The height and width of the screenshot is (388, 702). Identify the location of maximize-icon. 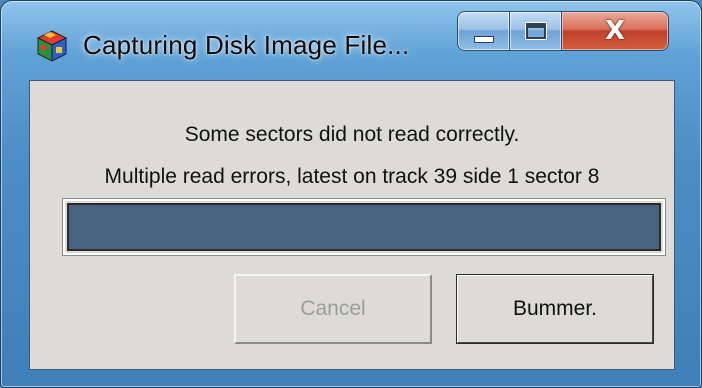
(535, 31).